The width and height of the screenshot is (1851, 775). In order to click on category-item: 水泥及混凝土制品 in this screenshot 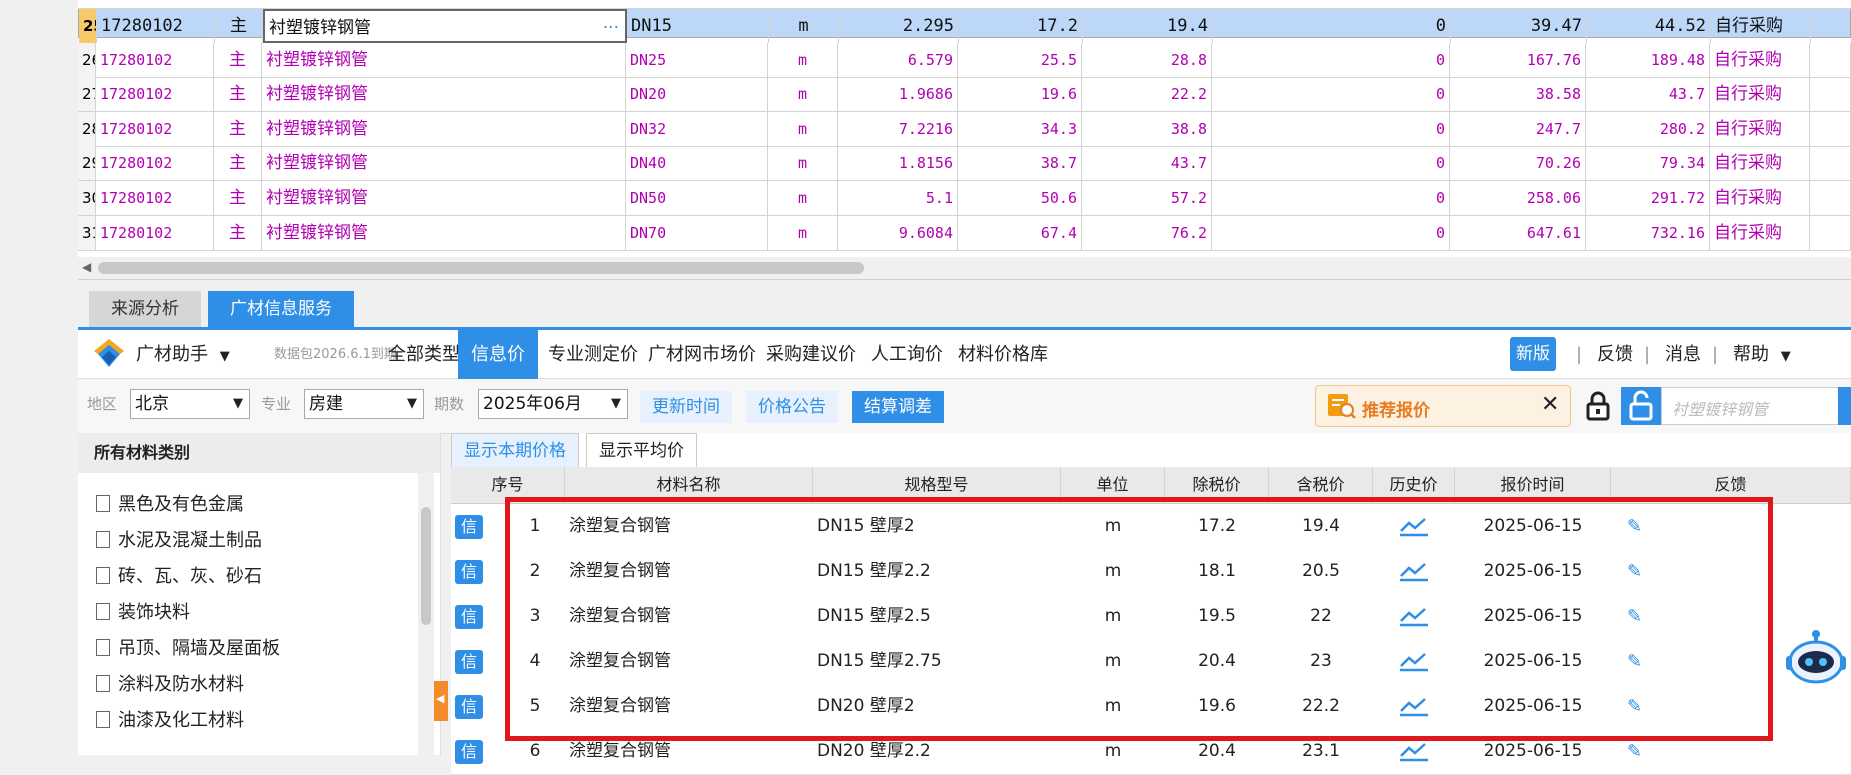, I will do `click(179, 541)`.